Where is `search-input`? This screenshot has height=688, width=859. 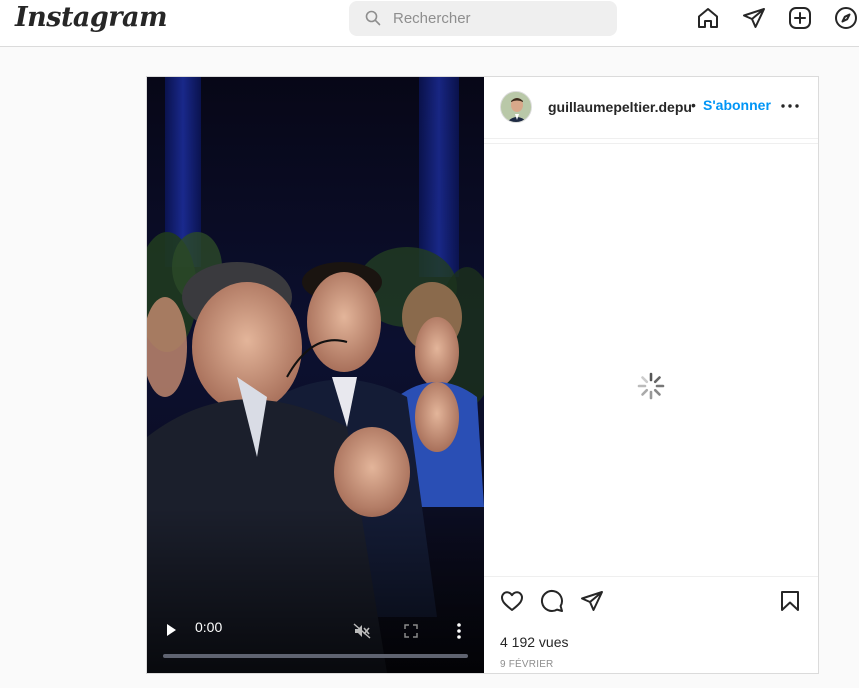 search-input is located at coordinates (498, 18).